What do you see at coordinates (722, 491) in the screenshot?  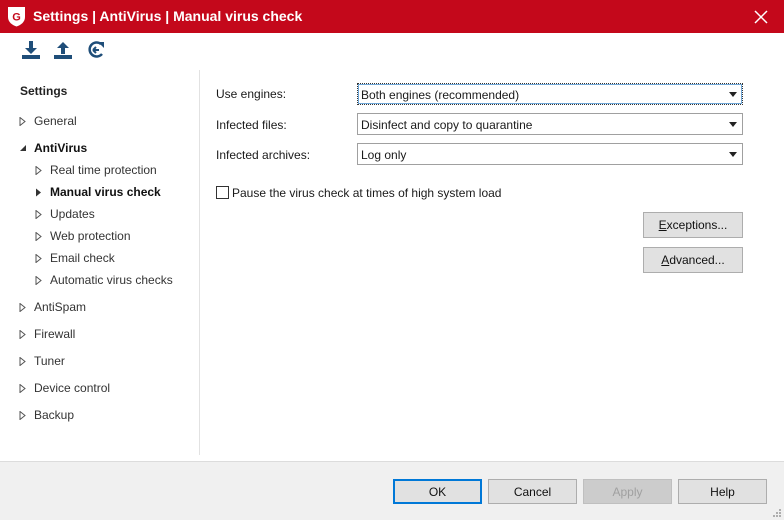 I see `help-button: Help` at bounding box center [722, 491].